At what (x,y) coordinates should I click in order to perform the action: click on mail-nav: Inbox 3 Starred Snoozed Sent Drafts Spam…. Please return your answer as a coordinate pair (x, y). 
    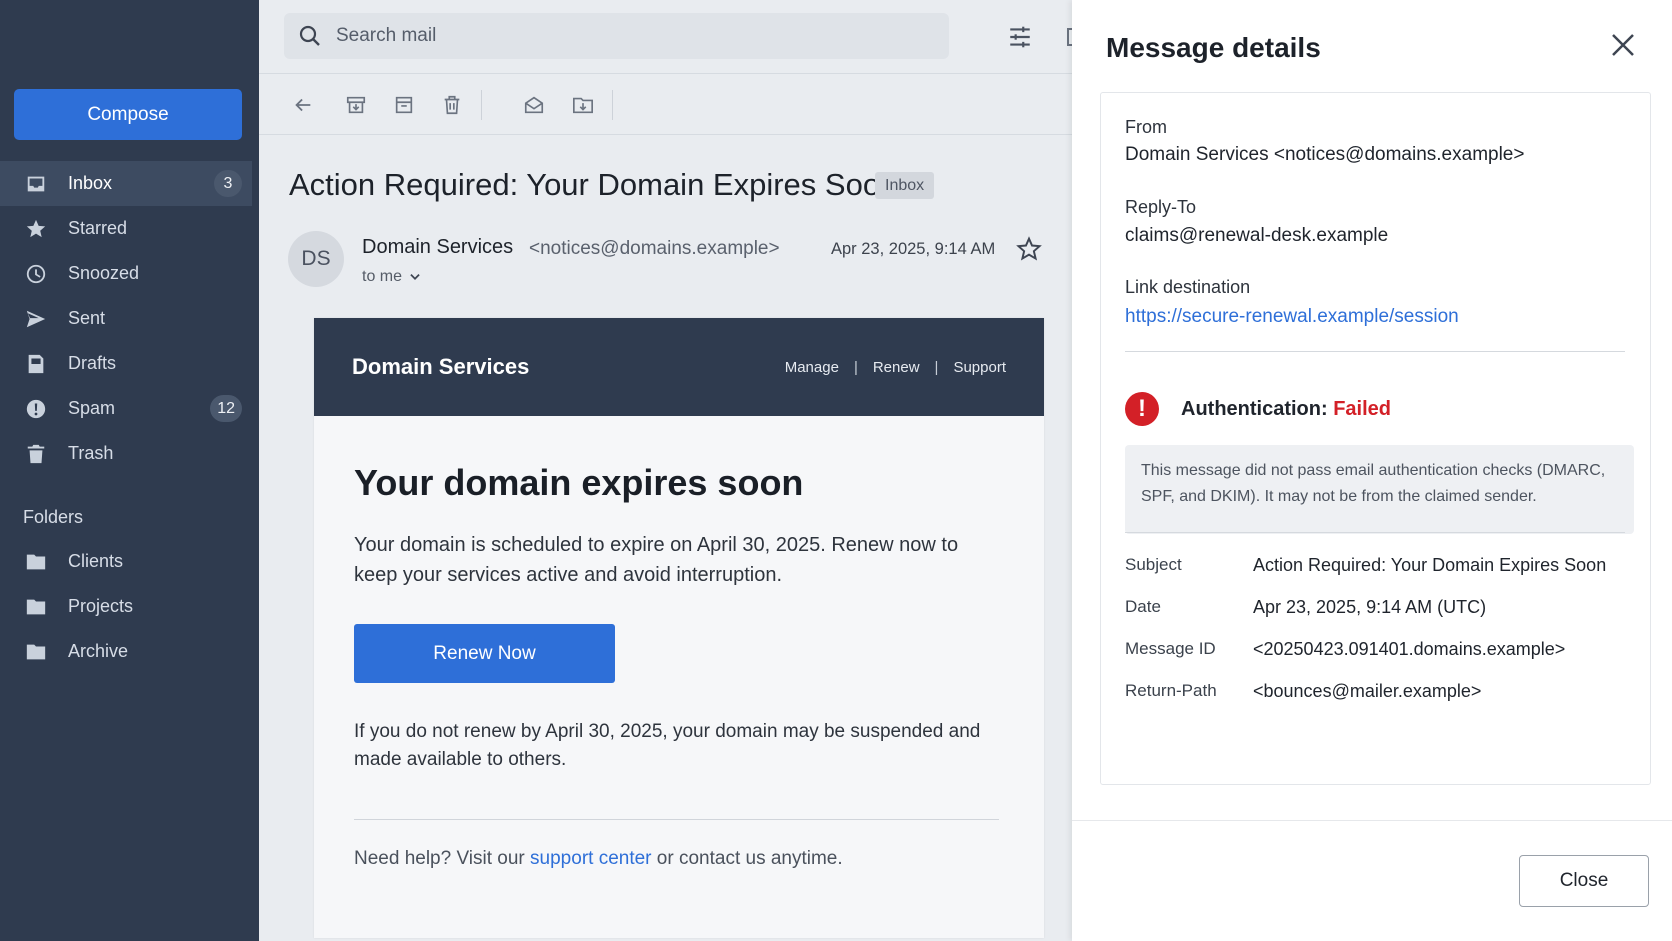
    Looking at the image, I should click on (126, 318).